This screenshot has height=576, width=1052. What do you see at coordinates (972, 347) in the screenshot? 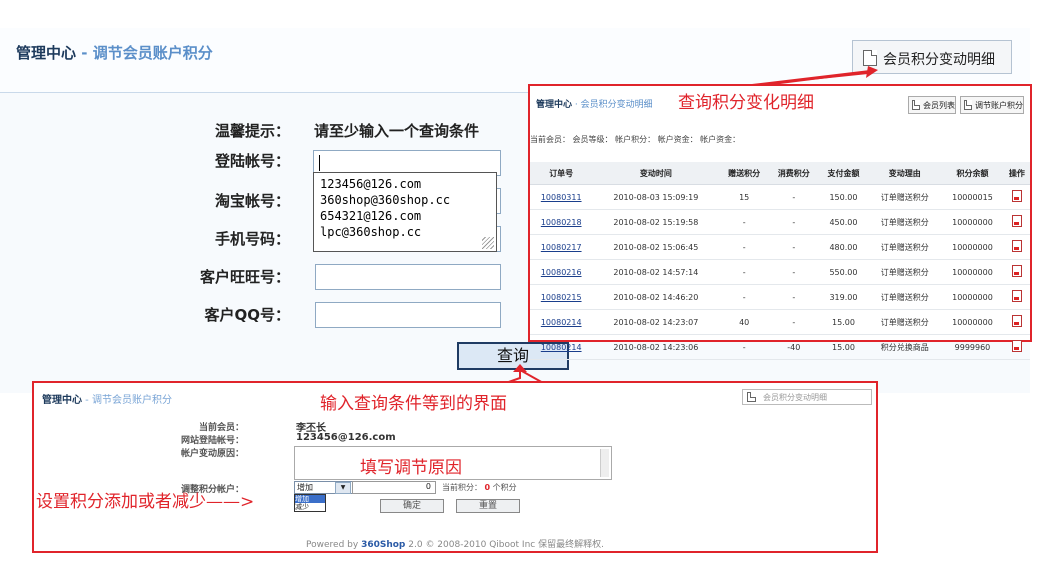
I see `table-cell: 9999960` at bounding box center [972, 347].